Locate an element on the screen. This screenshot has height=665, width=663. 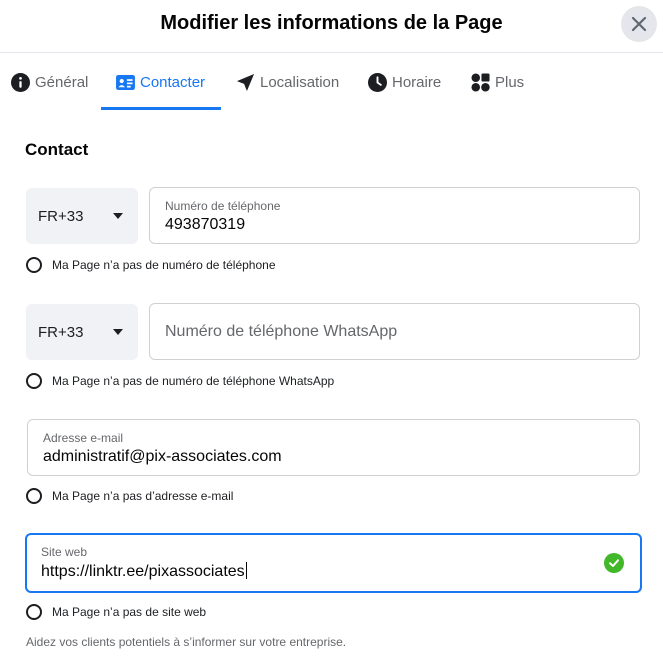
phone-field-label: Numéro de téléphone is located at coordinates (223, 206).